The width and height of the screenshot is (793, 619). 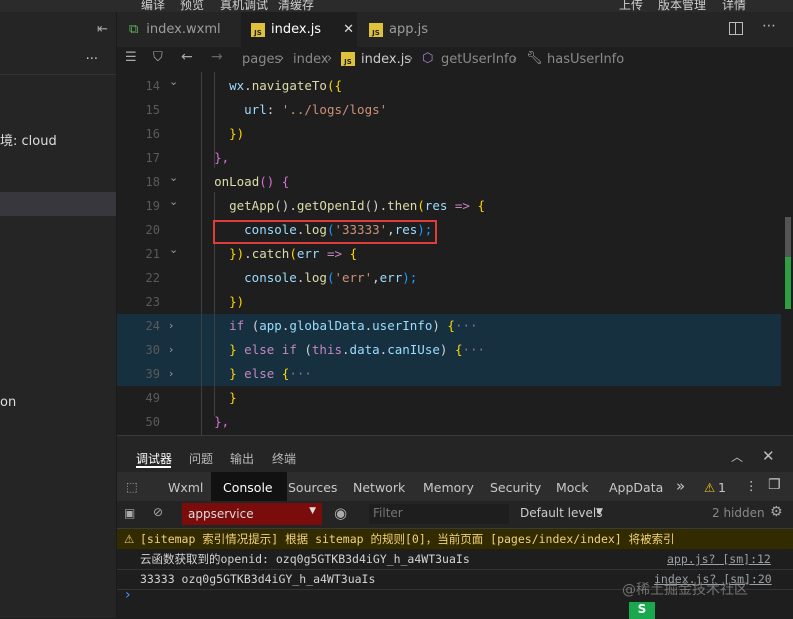 What do you see at coordinates (178, 29) in the screenshot?
I see `tab-index-wxml: ⧉ index.wxml` at bounding box center [178, 29].